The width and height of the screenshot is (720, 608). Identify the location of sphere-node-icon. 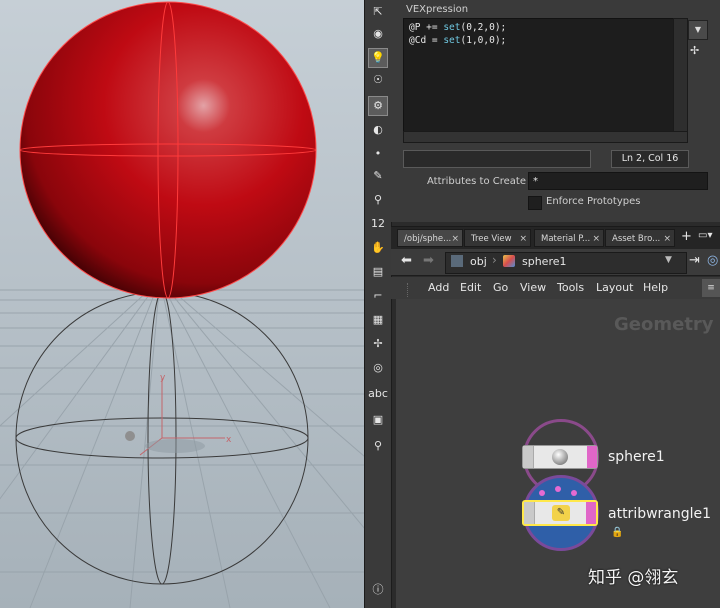
(560, 457).